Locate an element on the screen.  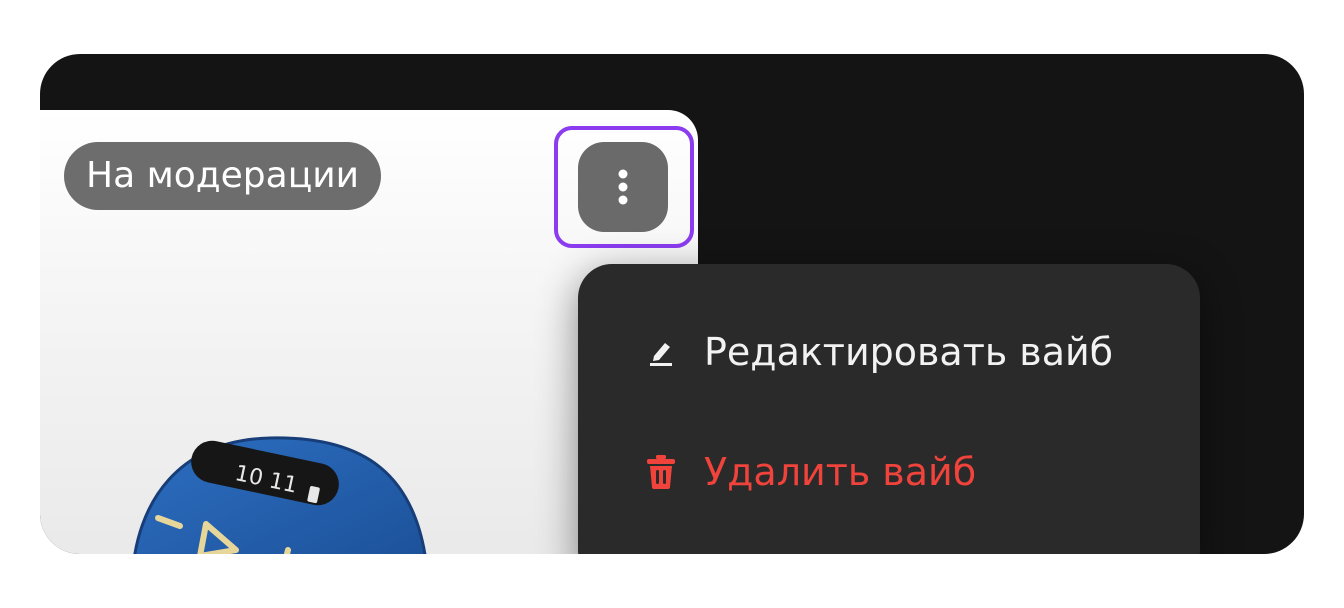
menu-item-edit-vibe: Редактировать вайб is located at coordinates (877, 352).